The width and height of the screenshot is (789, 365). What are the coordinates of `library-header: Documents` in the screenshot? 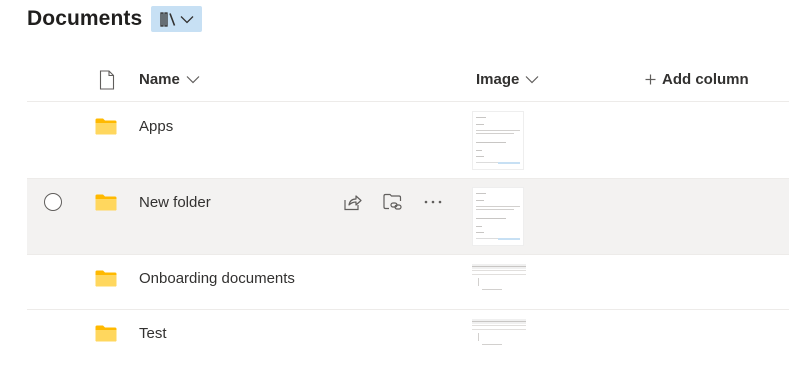 It's located at (115, 19).